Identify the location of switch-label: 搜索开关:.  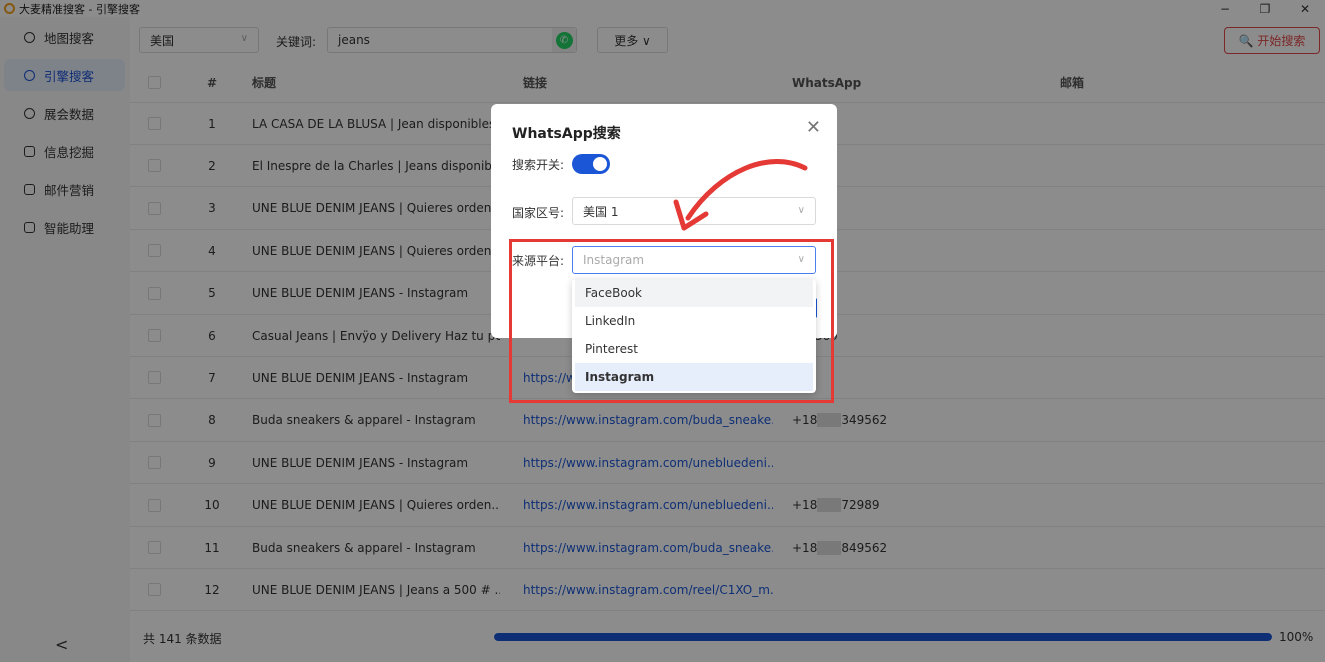
(538, 165).